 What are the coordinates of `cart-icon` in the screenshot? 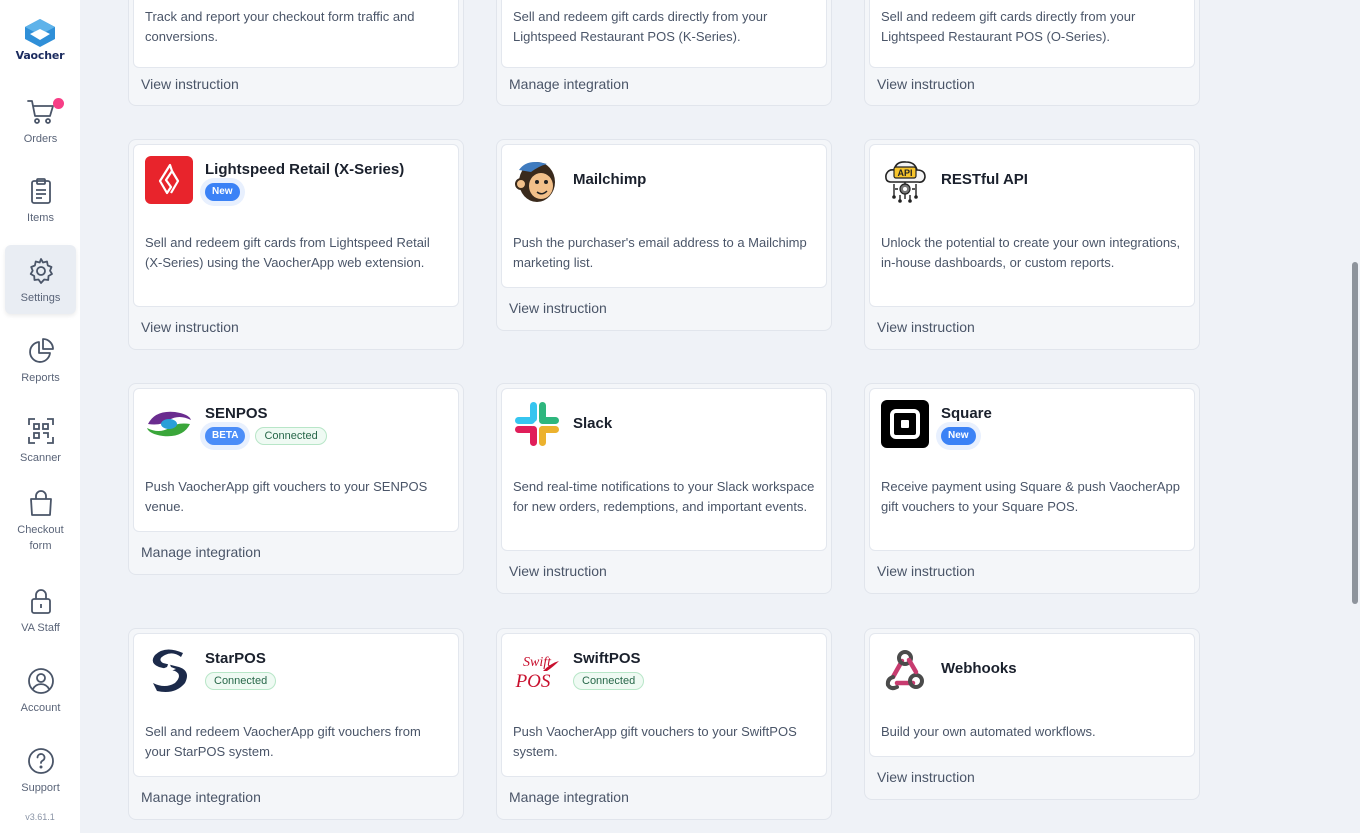 It's located at (40, 112).